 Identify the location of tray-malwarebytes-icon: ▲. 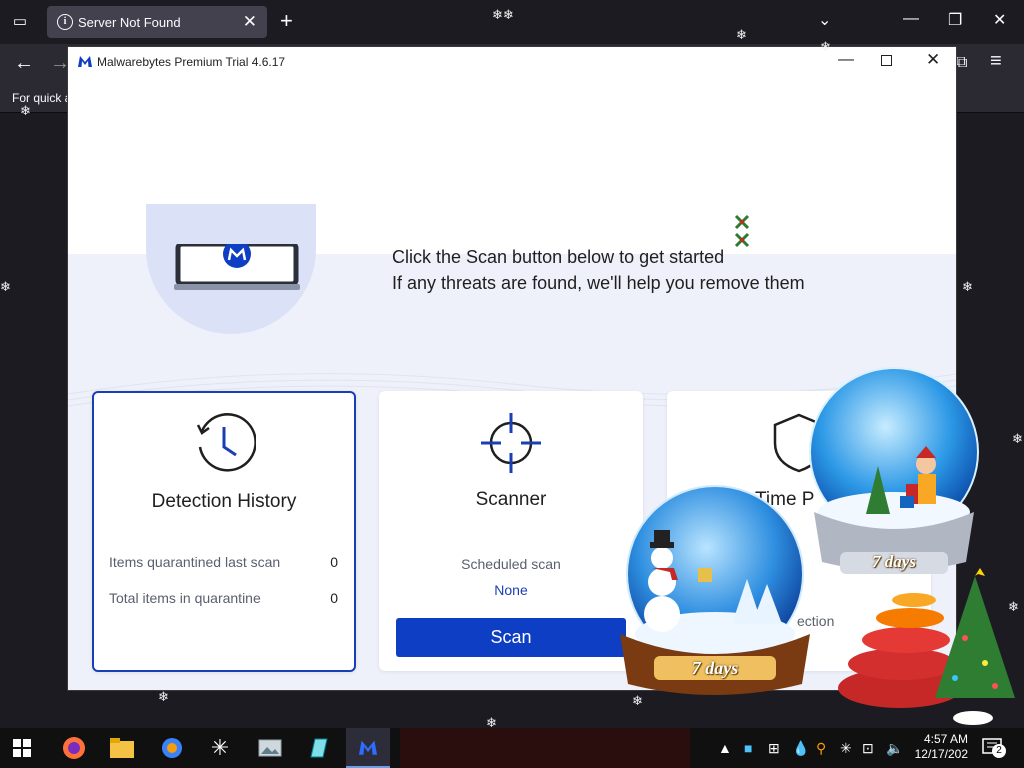
(725, 748).